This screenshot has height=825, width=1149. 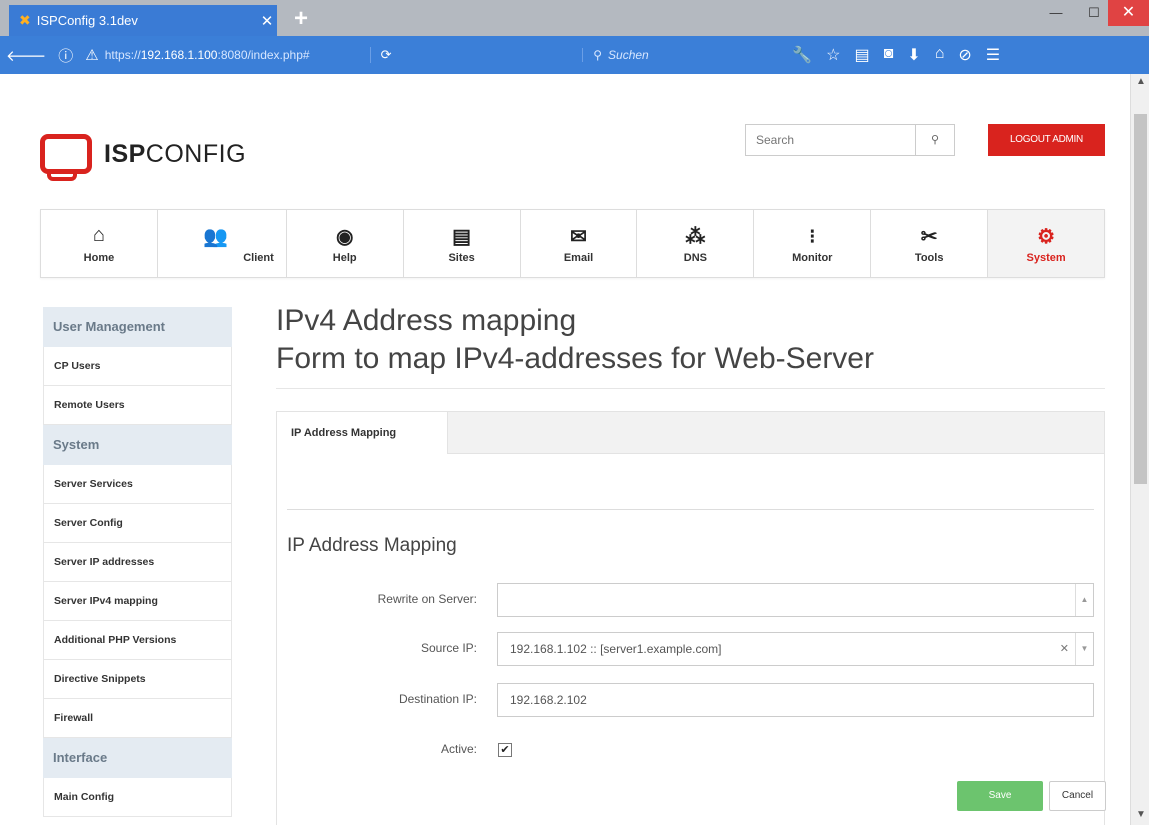 I want to click on info-icon: ⓘ, so click(x=65, y=55).